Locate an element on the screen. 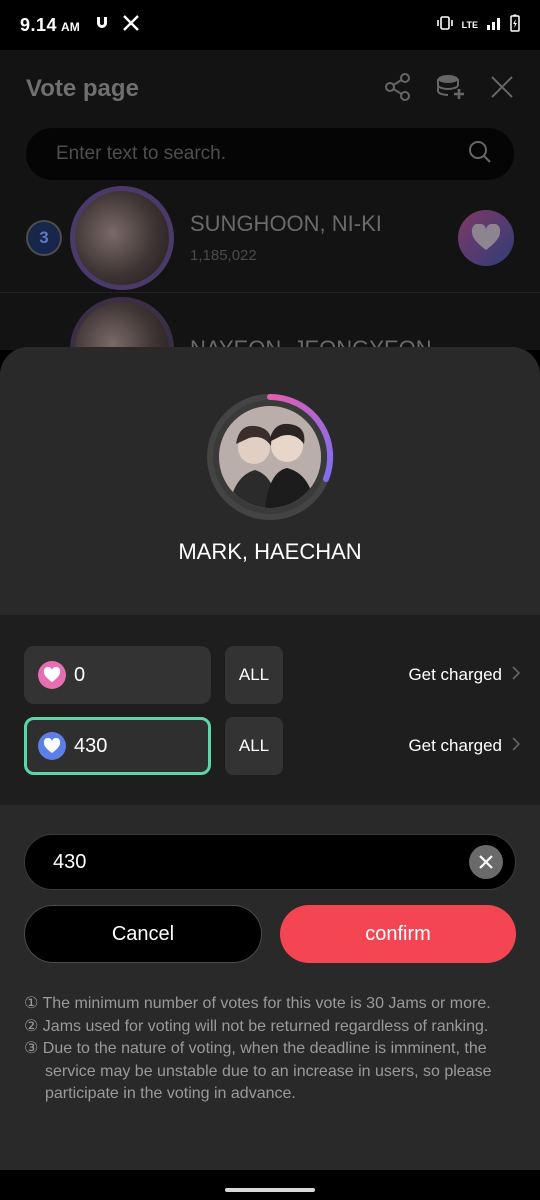 This screenshot has width=540, height=1200. heart-pink-icon is located at coordinates (52, 675).